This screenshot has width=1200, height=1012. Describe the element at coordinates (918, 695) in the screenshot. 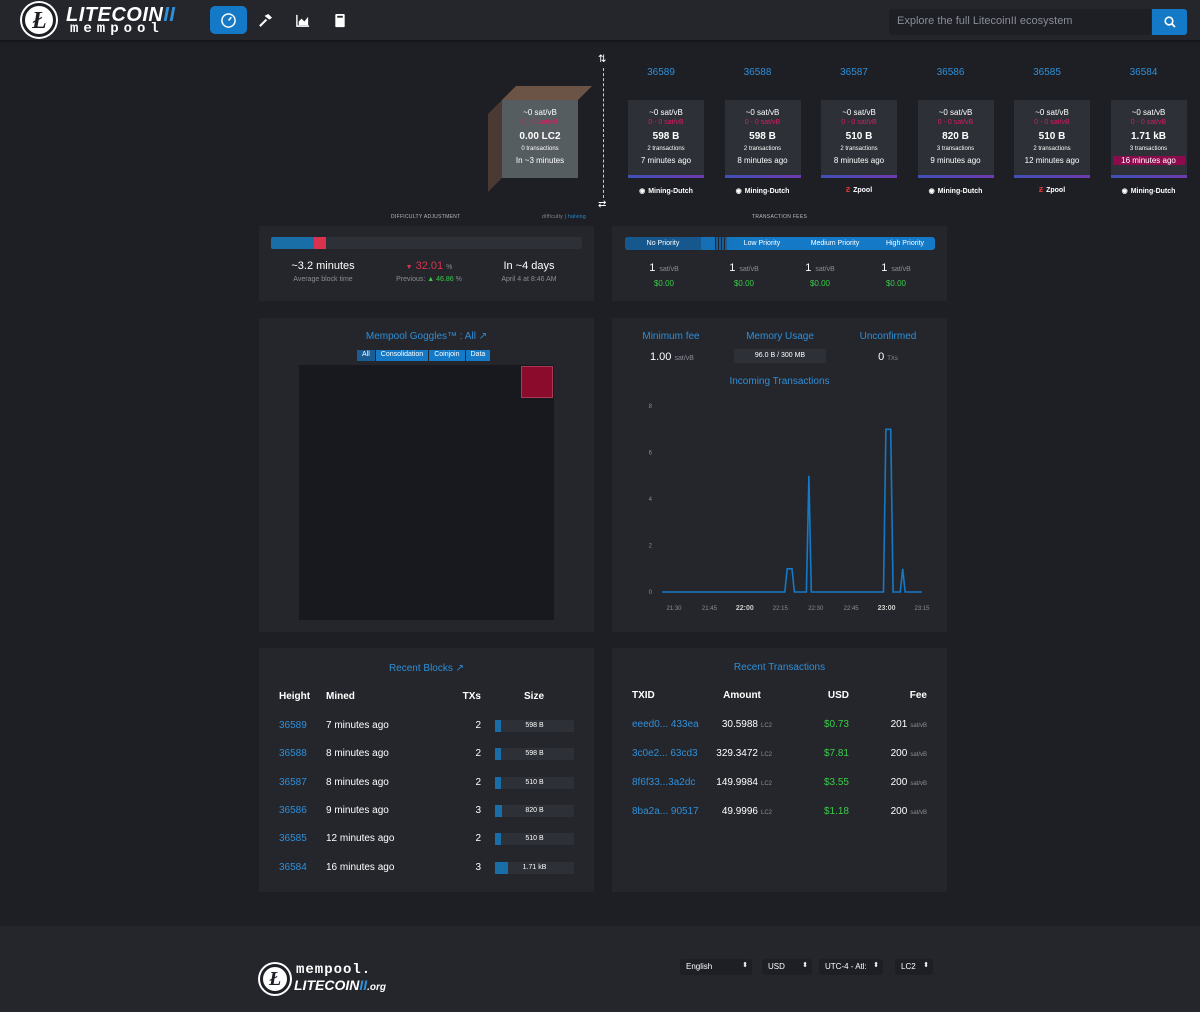

I see `recent-transactions-column-header: Fee` at that location.